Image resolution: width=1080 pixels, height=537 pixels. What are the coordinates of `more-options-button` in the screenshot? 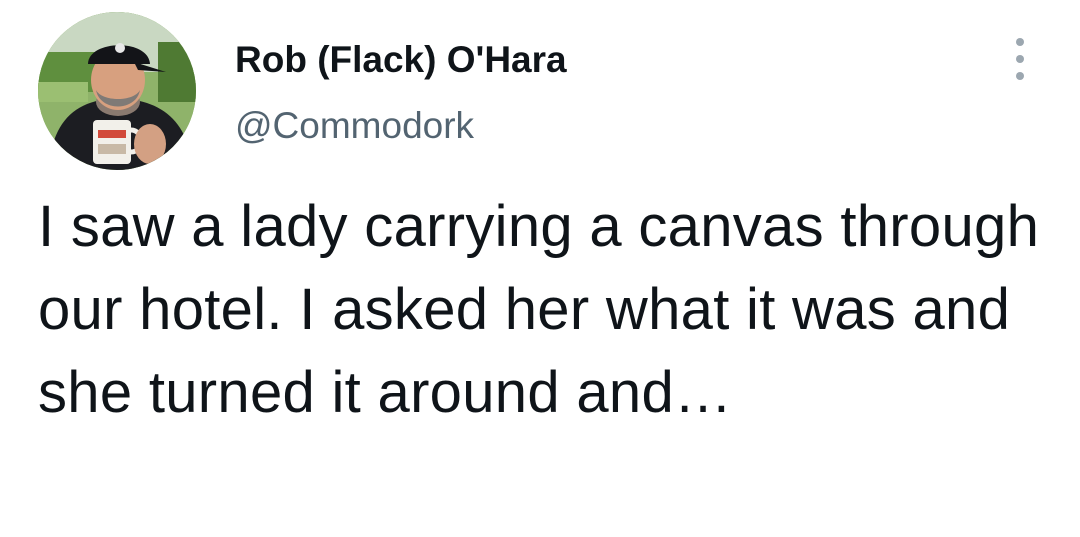 It's located at (1020, 59).